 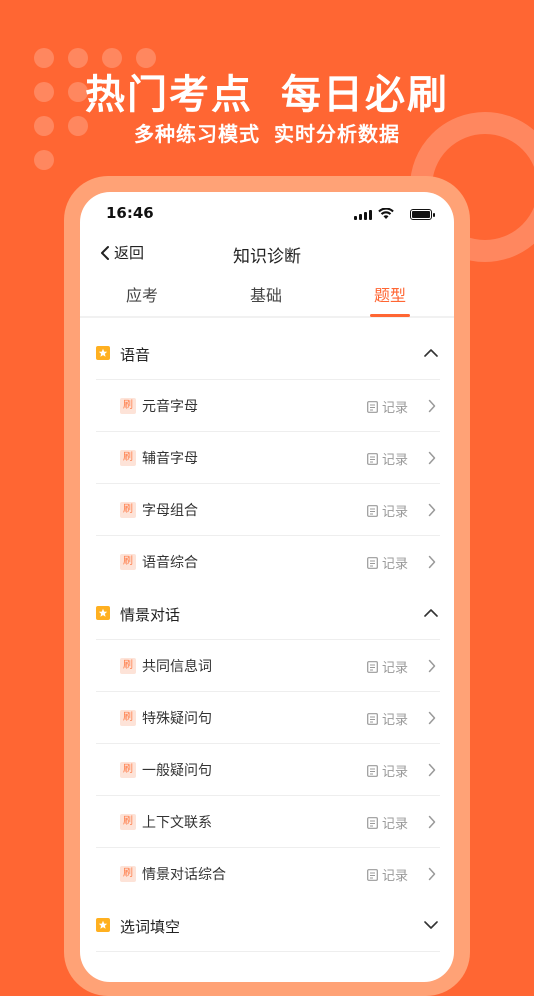 What do you see at coordinates (177, 719) in the screenshot?
I see `item-label: 特殊疑问句` at bounding box center [177, 719].